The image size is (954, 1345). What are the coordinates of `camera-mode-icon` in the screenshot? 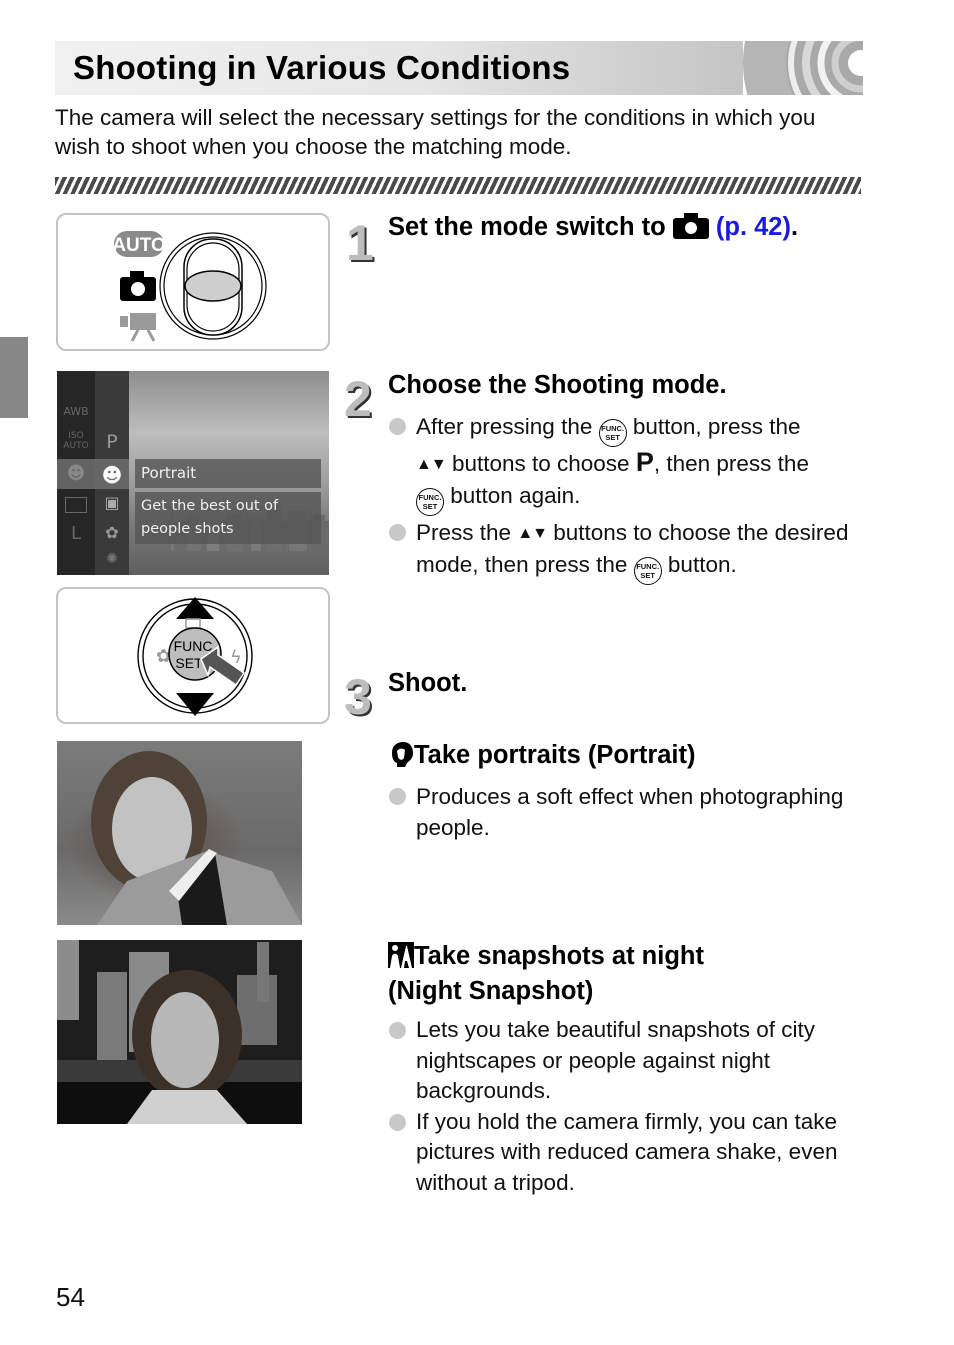 It's located at (138, 286).